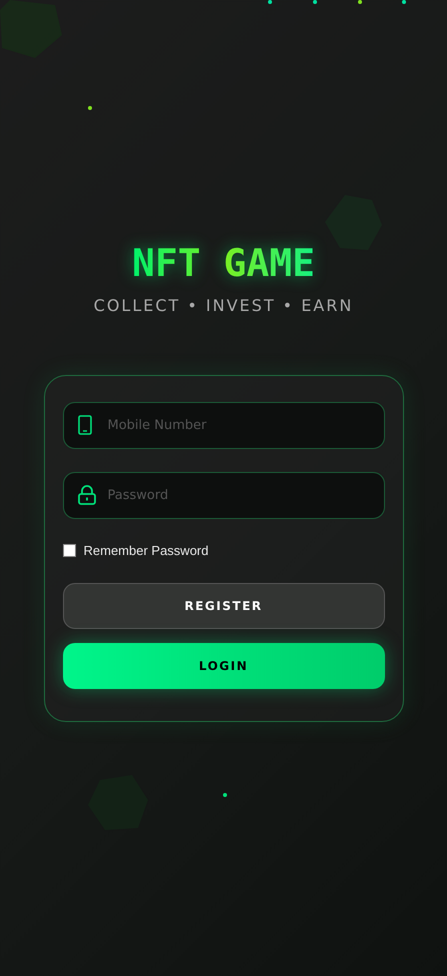  I want to click on phone-icon, so click(85, 425).